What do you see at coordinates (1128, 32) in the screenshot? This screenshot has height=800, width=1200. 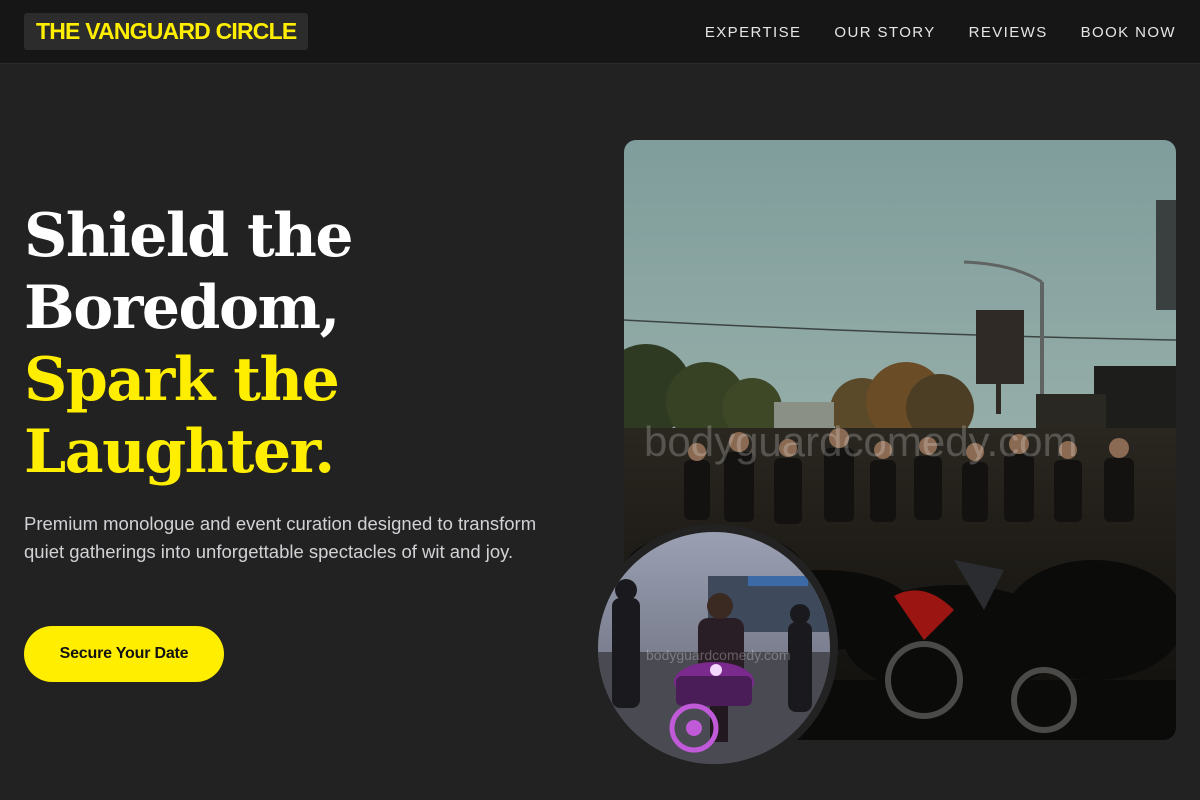 I see `nav-link-book-now: BOOK NOW` at bounding box center [1128, 32].